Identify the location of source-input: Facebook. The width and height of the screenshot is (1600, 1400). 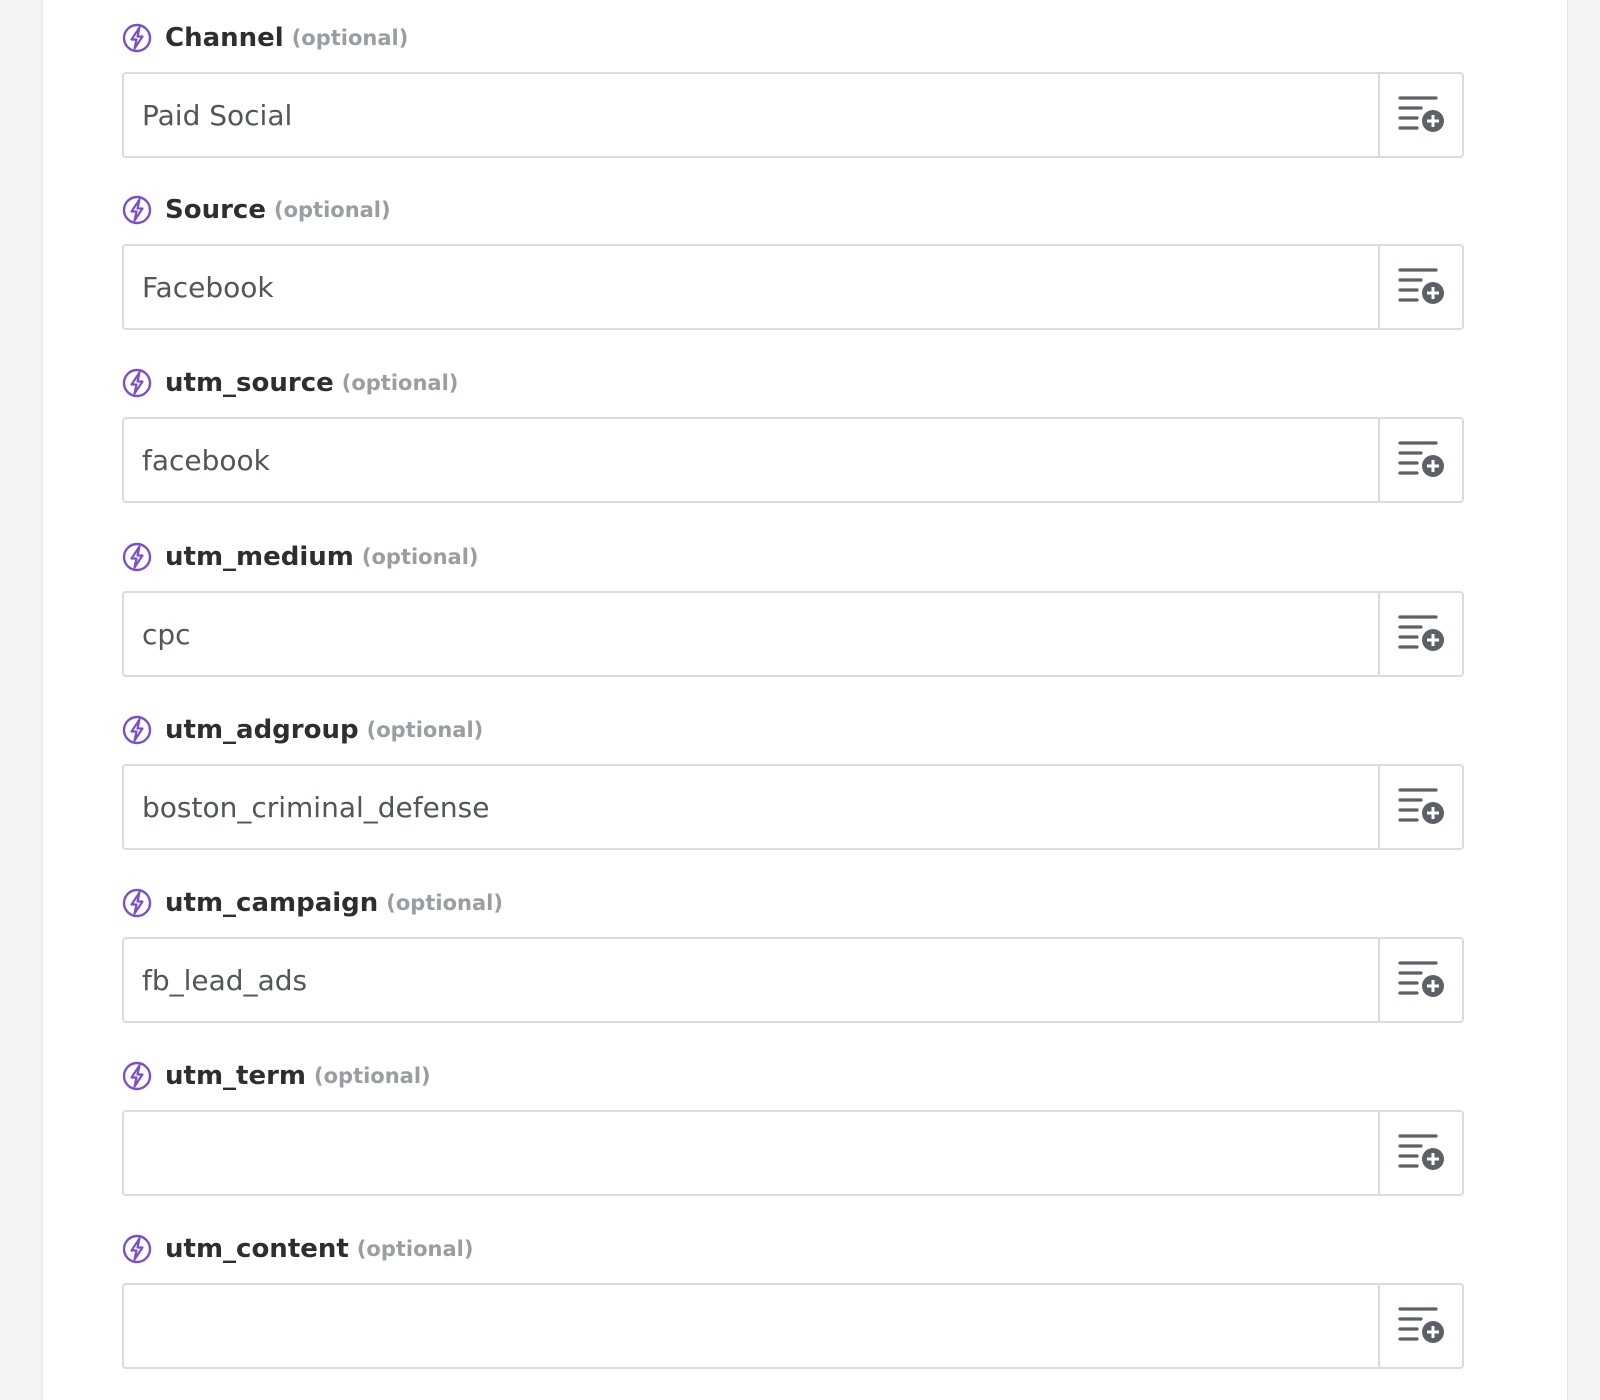
(793, 287).